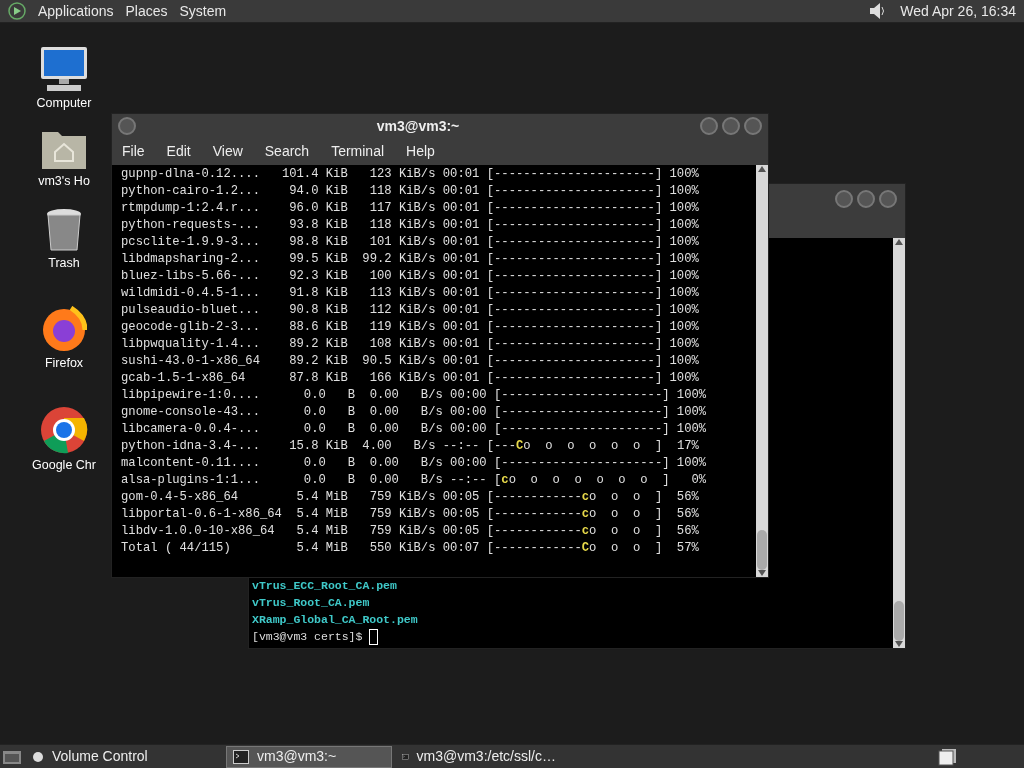 This screenshot has width=1024, height=768. I want to click on desktop-icon-label: vm3's Ho, so click(64, 181).